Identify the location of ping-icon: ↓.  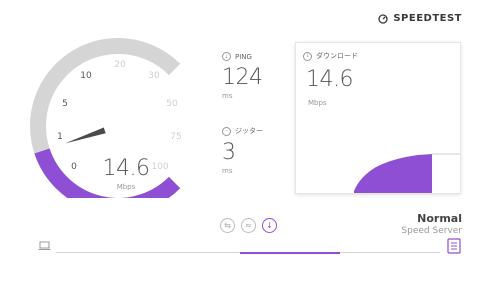
(226, 56).